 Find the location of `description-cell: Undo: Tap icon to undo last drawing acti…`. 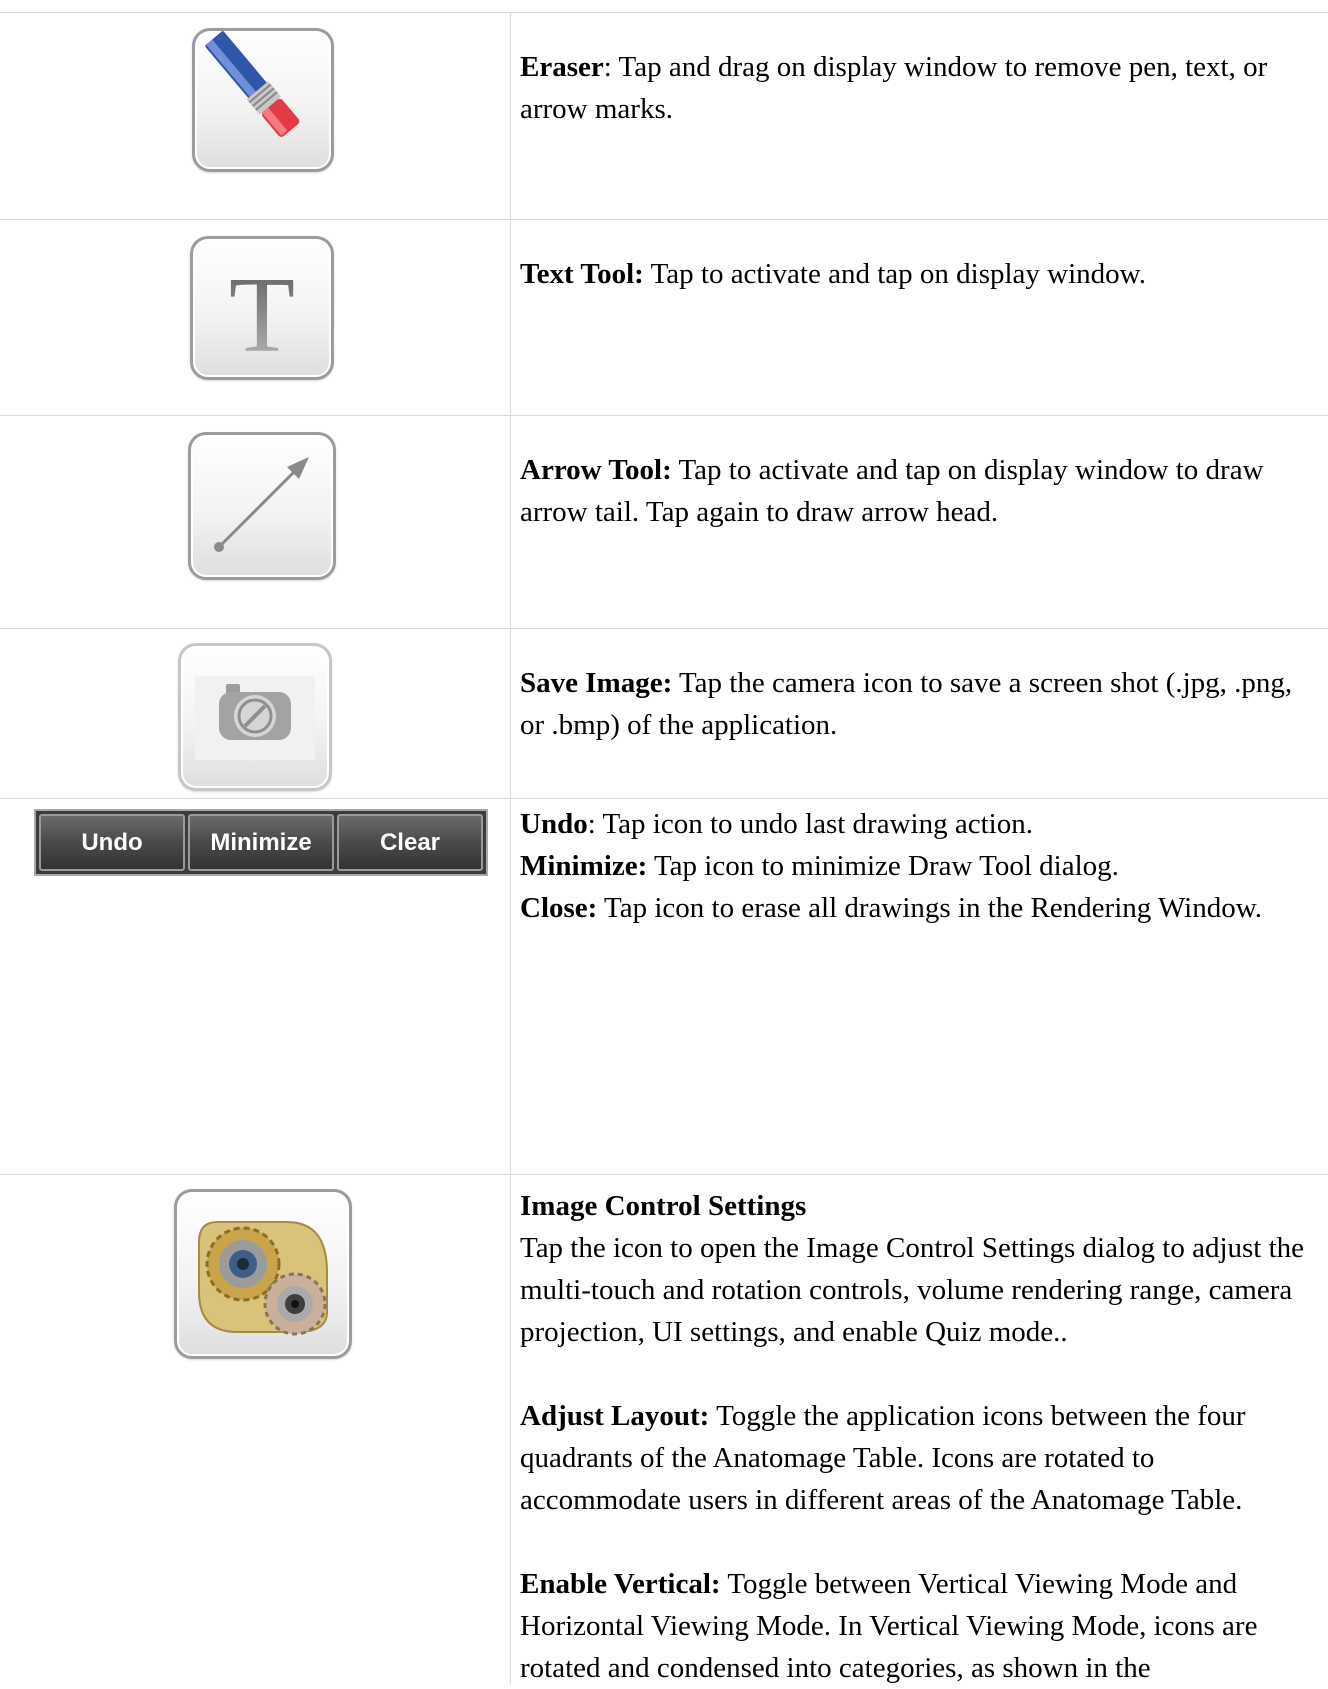

description-cell: Undo: Tap icon to undo last drawing acti… is located at coordinates (919, 986).